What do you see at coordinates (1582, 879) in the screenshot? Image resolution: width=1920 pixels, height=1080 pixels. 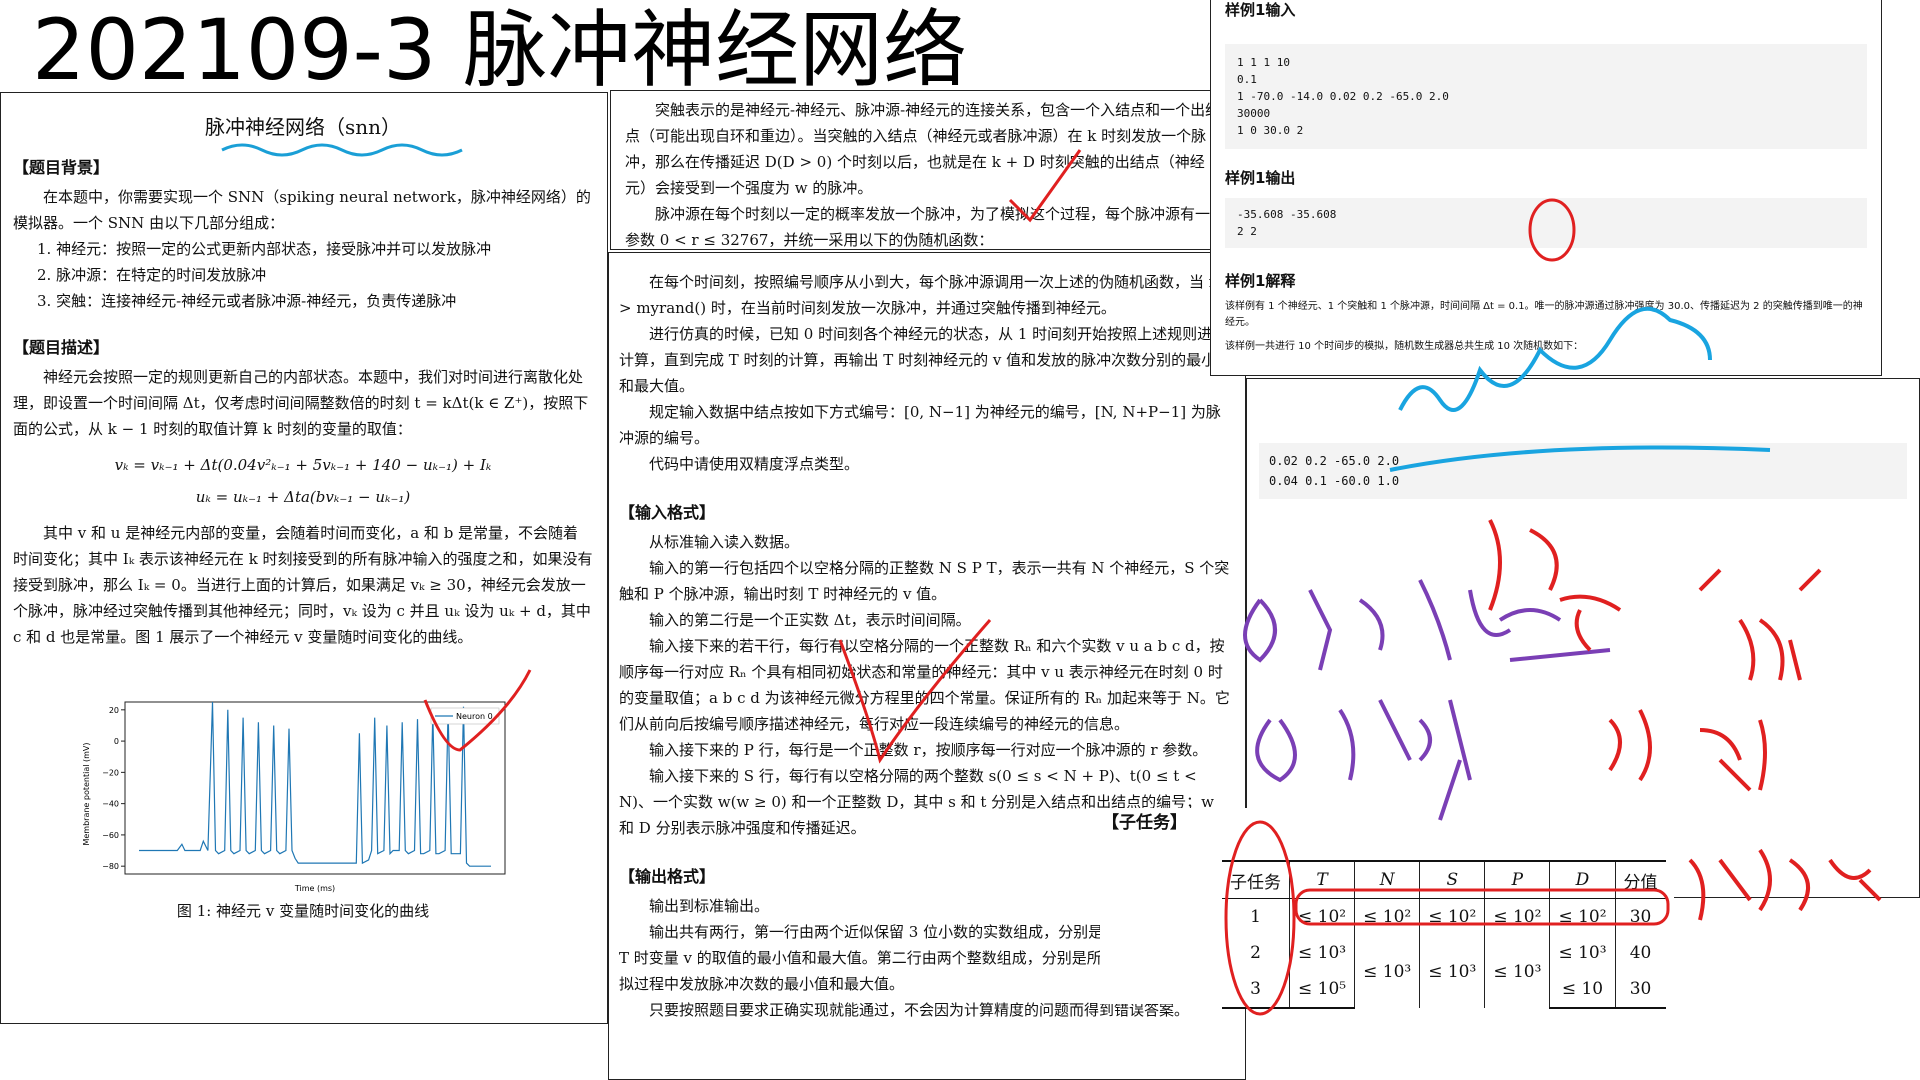 I see `table-header: D` at bounding box center [1582, 879].